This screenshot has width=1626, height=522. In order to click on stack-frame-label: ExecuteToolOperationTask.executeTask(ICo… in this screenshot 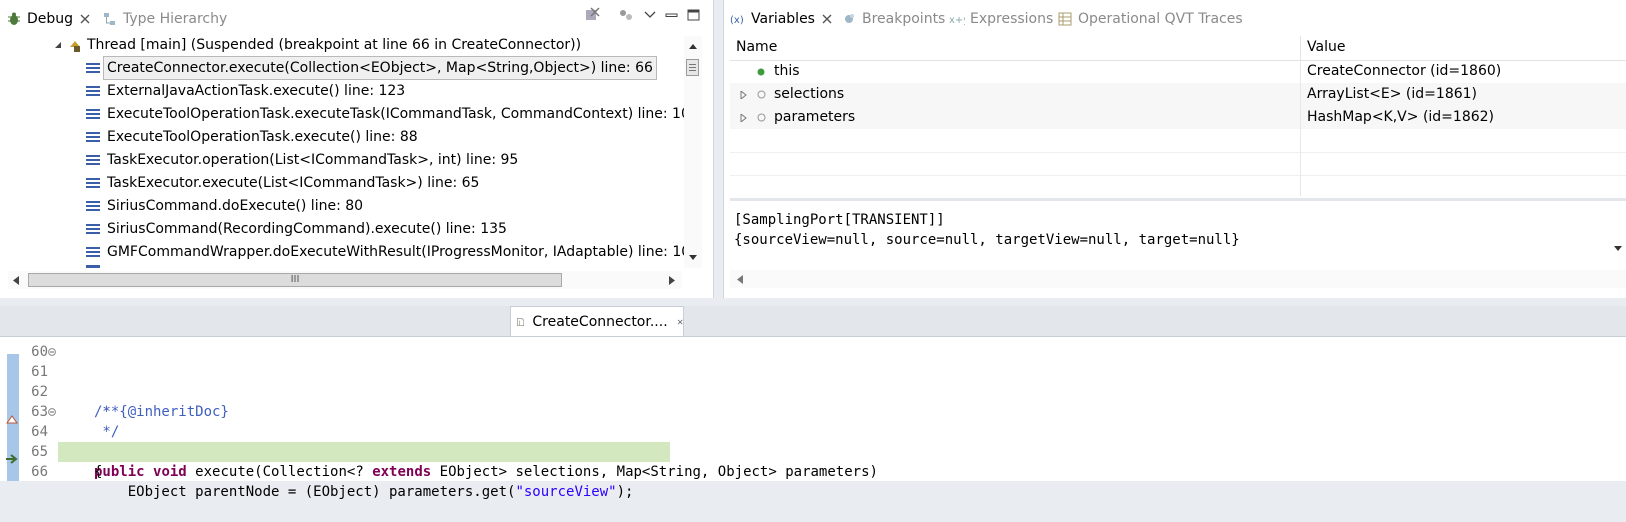, I will do `click(403, 114)`.